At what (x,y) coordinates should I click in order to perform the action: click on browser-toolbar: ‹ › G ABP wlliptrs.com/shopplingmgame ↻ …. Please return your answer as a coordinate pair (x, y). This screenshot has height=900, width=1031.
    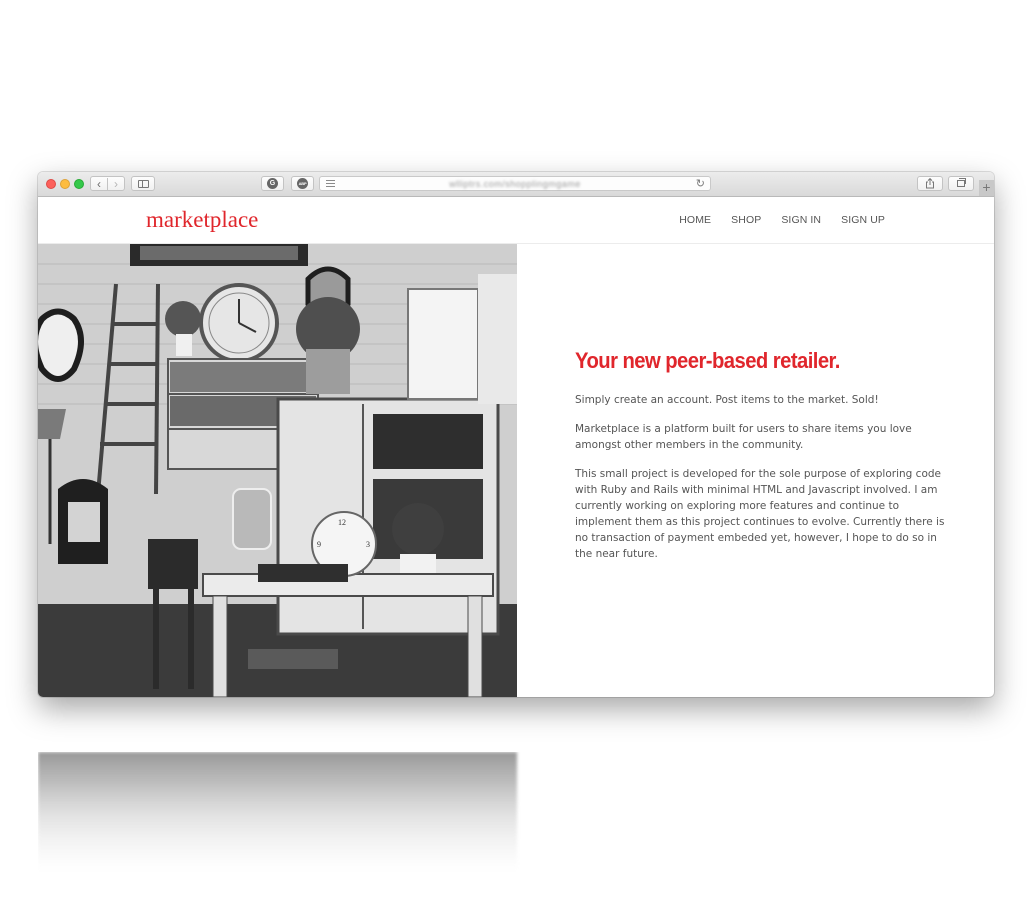
    Looking at the image, I should click on (516, 184).